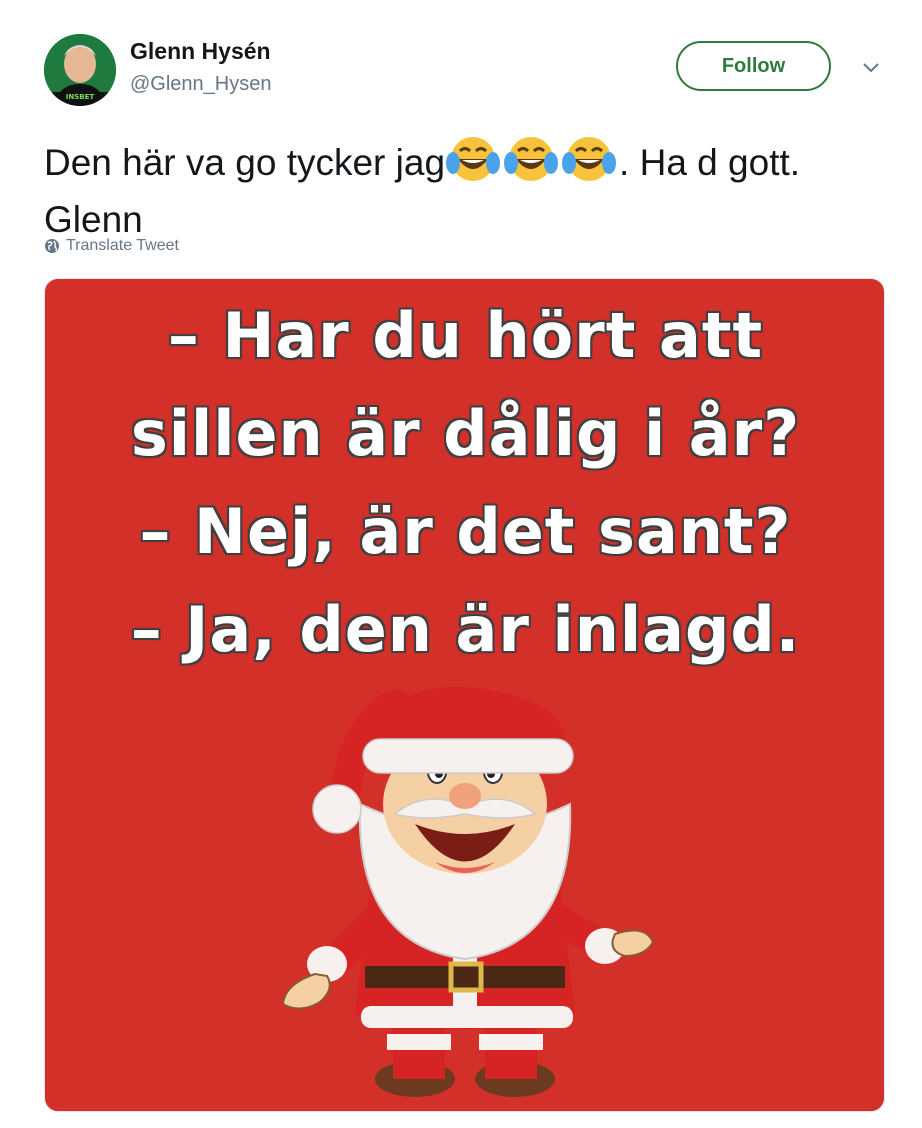 This screenshot has width=922, height=1128. Describe the element at coordinates (465, 531) in the screenshot. I see `image-text-line-3: – Nej, är det sant?` at that location.